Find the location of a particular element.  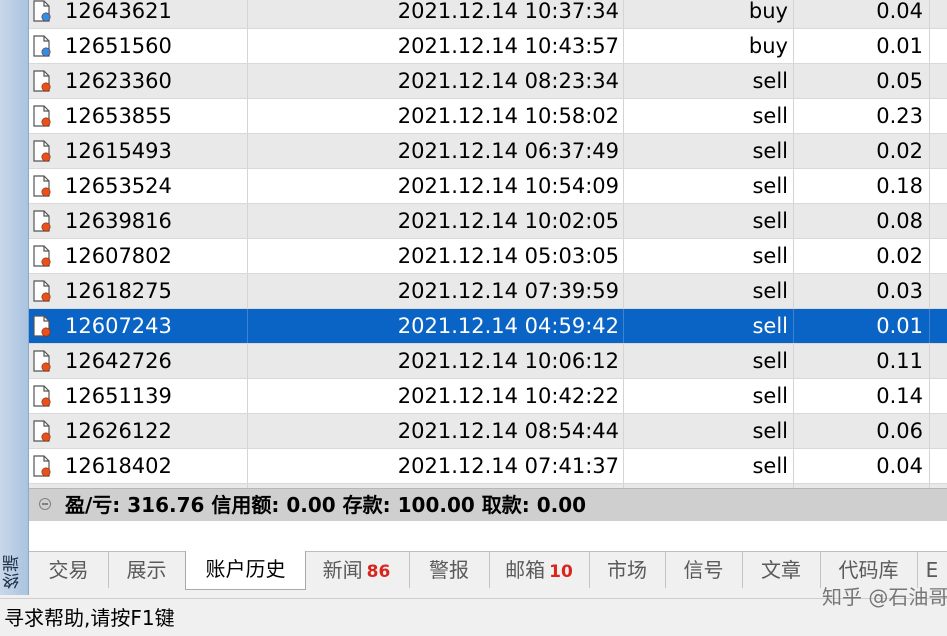

tab-4: 警报 is located at coordinates (449, 570).